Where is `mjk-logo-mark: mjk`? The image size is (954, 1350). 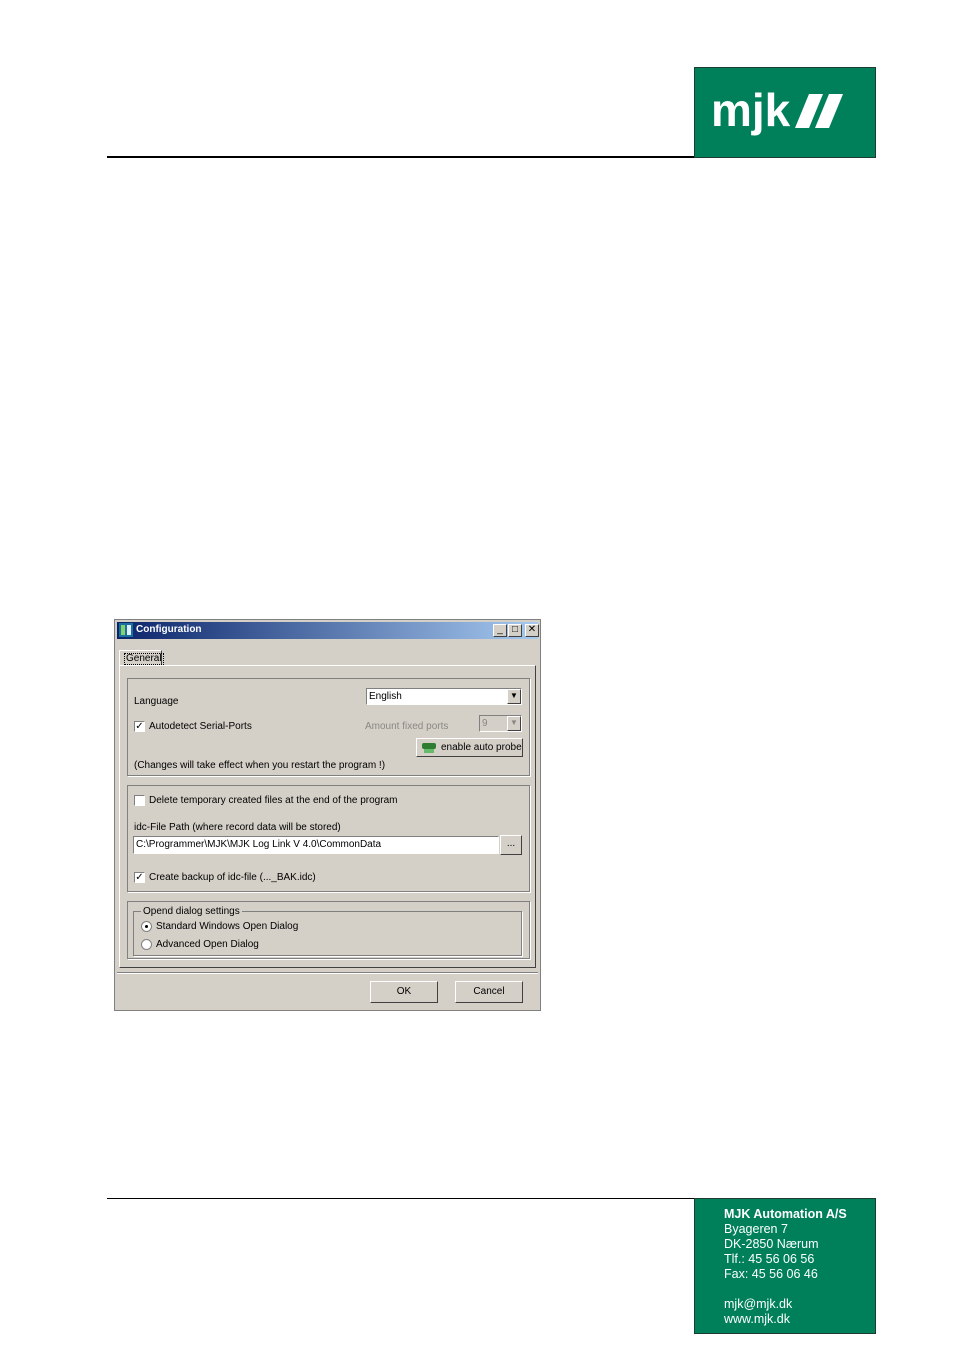 mjk-logo-mark: mjk is located at coordinates (777, 110).